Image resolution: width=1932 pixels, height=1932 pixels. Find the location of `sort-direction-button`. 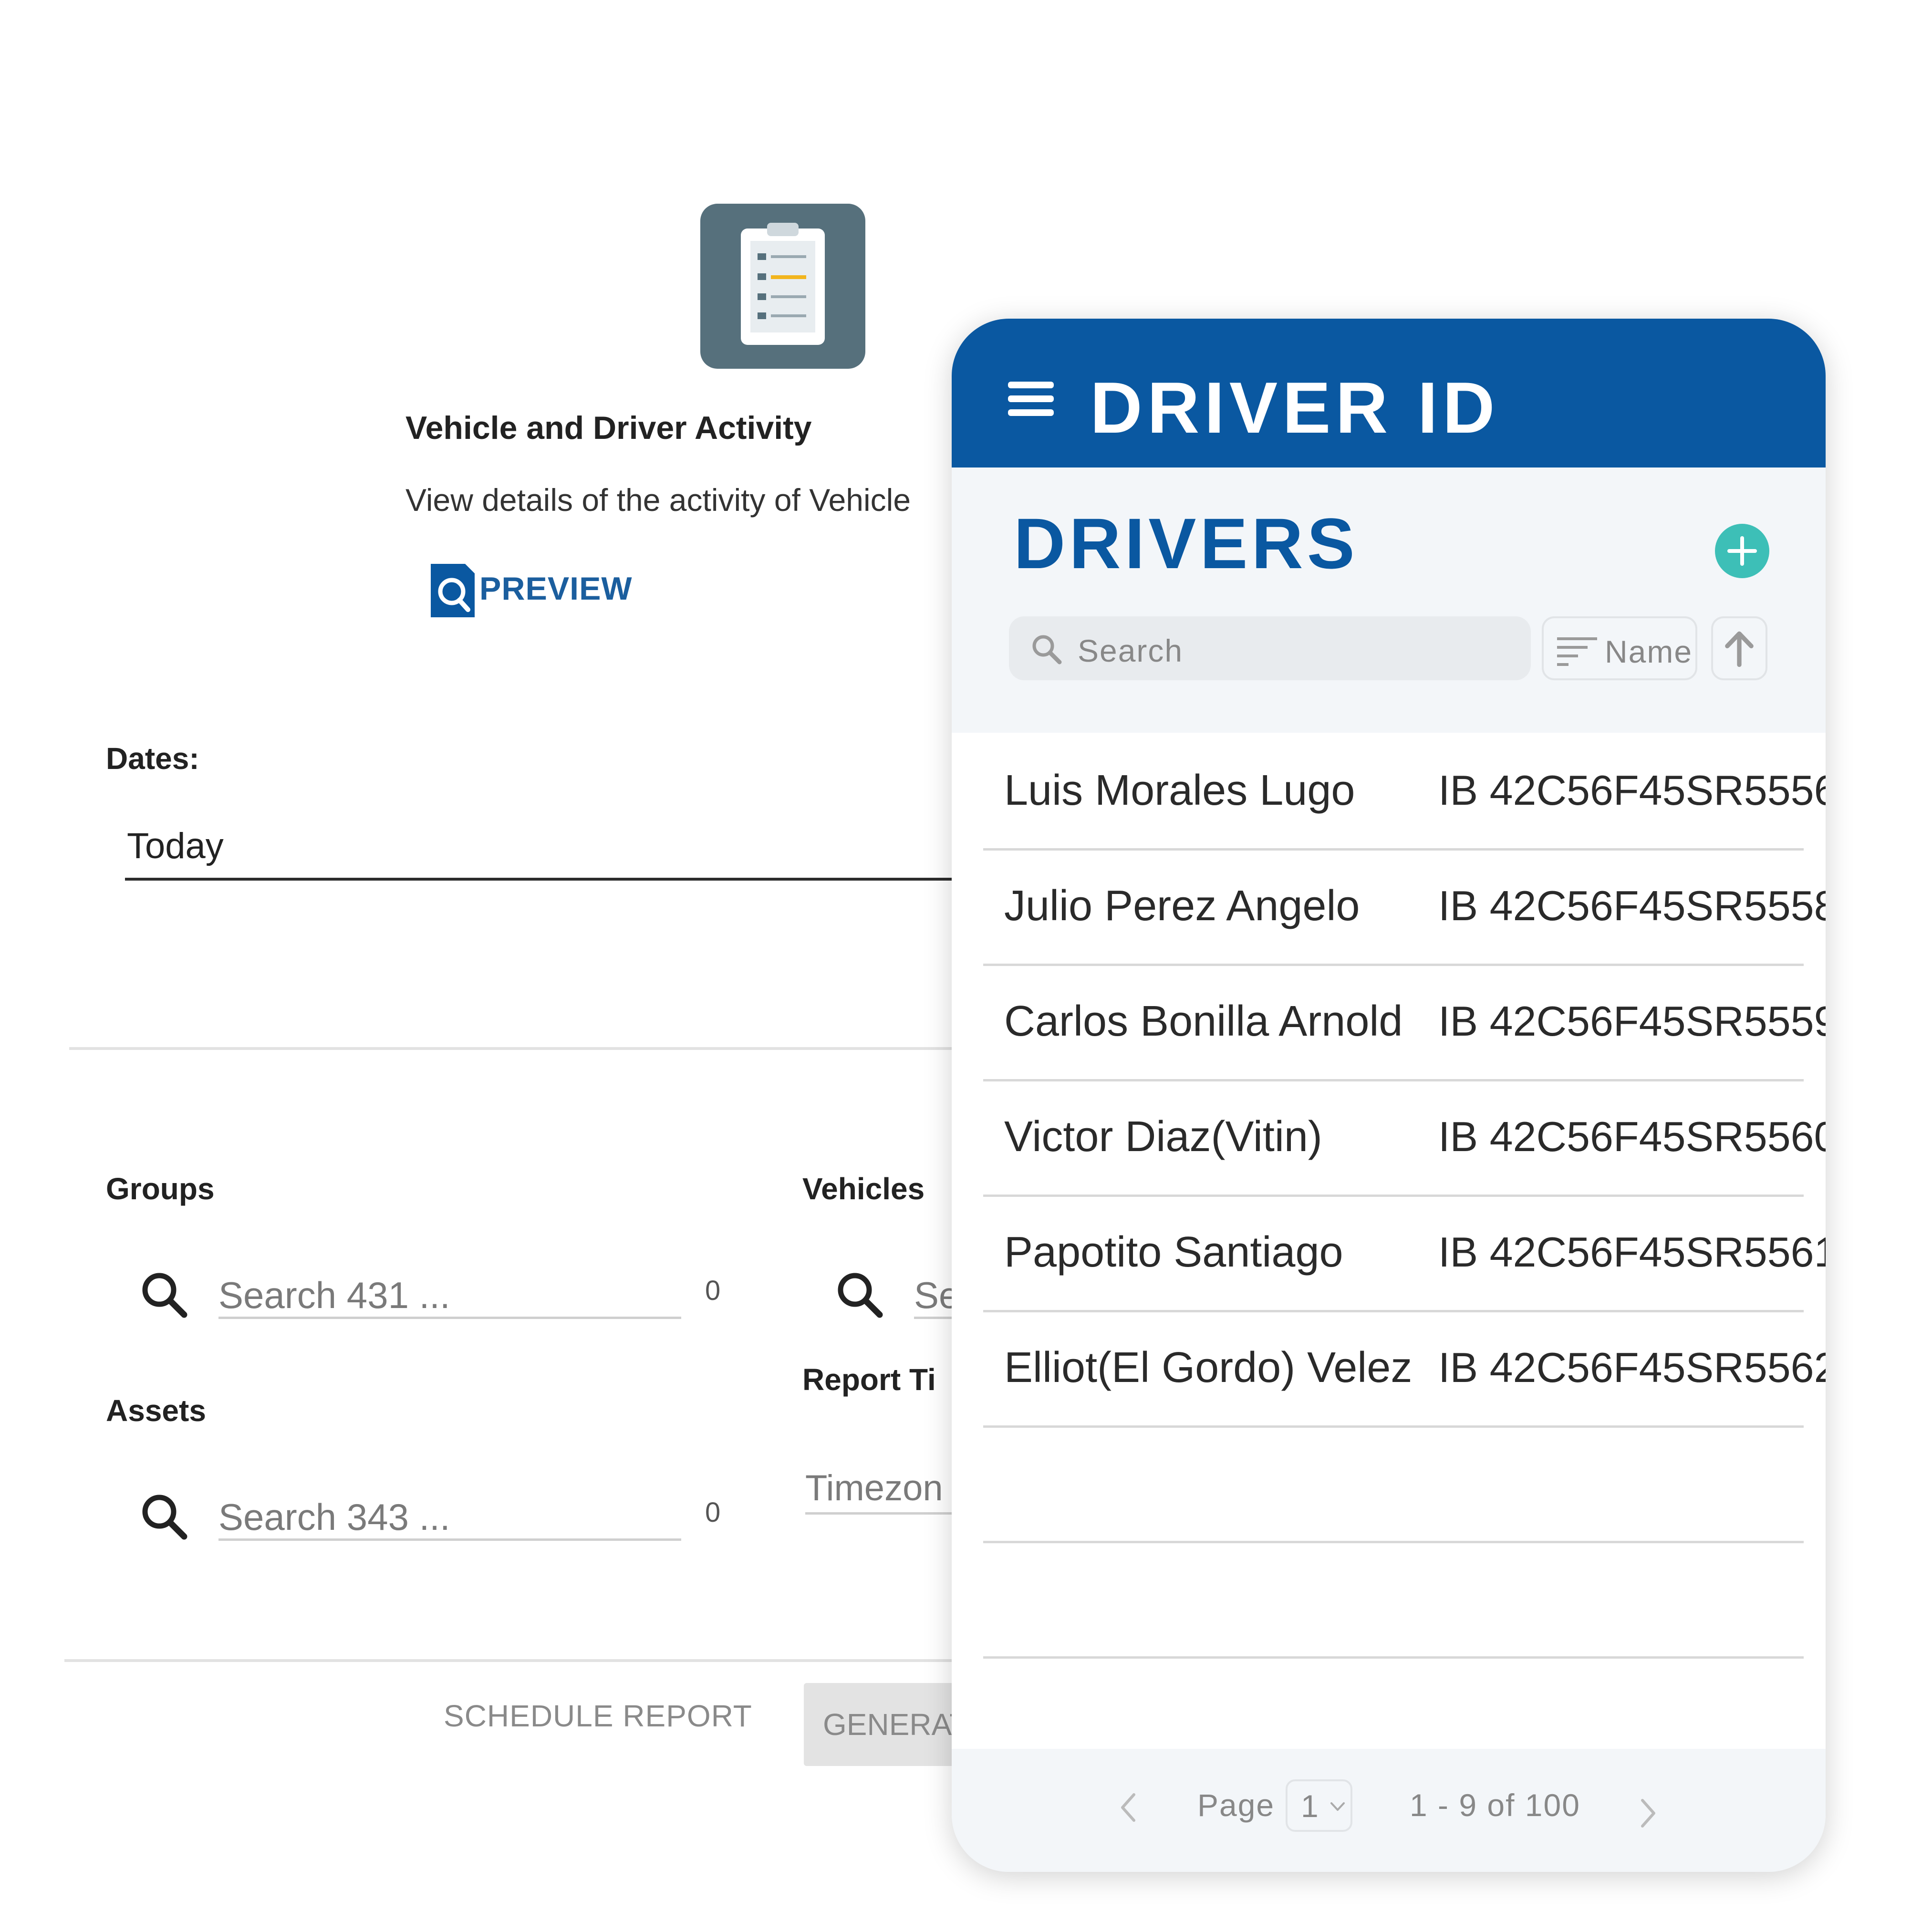

sort-direction-button is located at coordinates (1739, 648).